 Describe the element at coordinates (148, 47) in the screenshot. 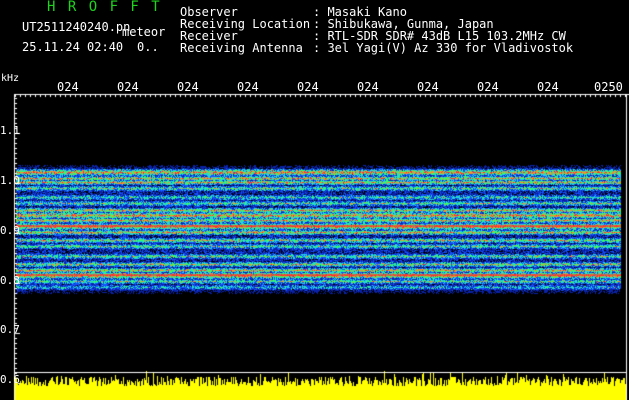

I see `counter: 0..` at that location.